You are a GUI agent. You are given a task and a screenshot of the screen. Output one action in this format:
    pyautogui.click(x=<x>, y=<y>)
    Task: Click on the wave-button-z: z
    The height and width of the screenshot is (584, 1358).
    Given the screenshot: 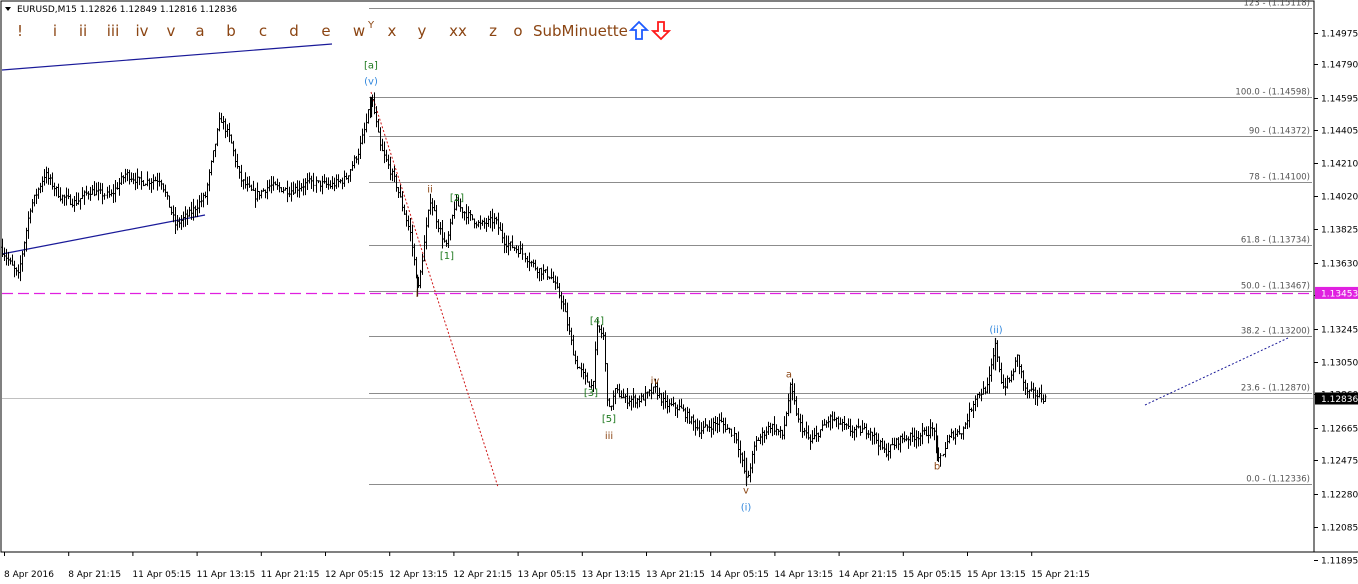 What is the action you would take?
    pyautogui.click(x=493, y=31)
    